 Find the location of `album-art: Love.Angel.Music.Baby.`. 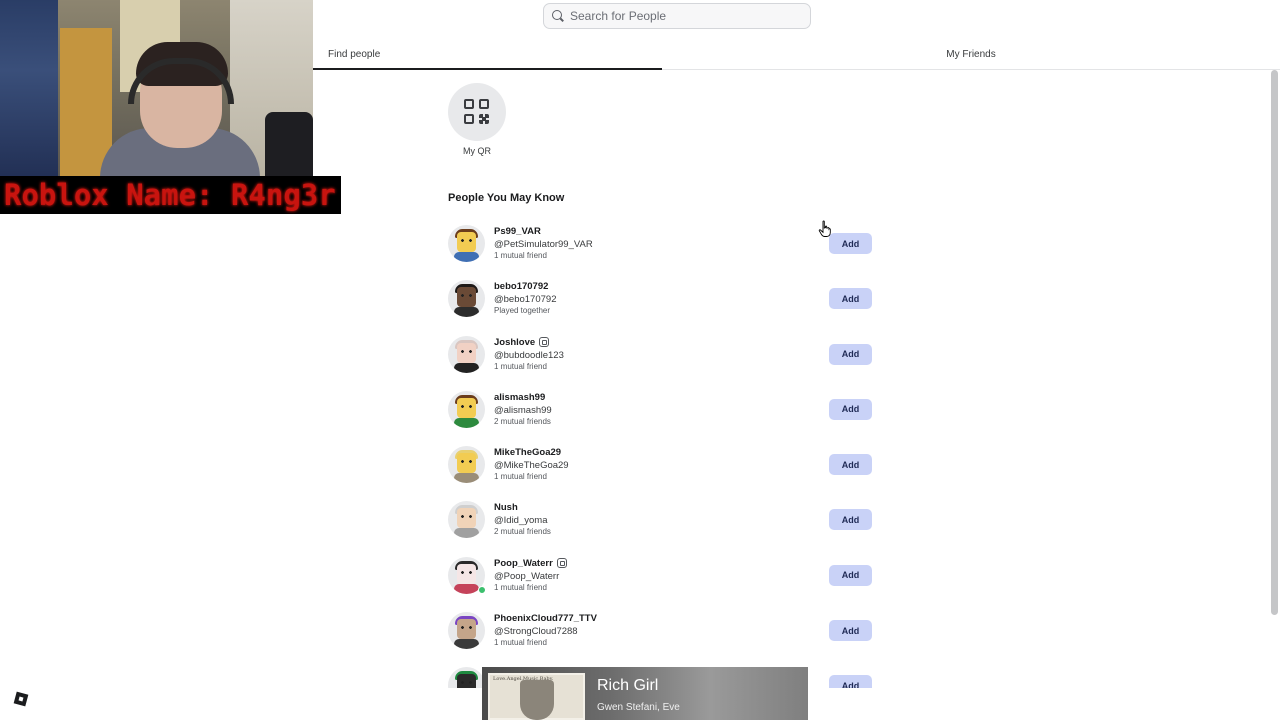

album-art: Love.Angel.Music.Baby. is located at coordinates (536, 696).